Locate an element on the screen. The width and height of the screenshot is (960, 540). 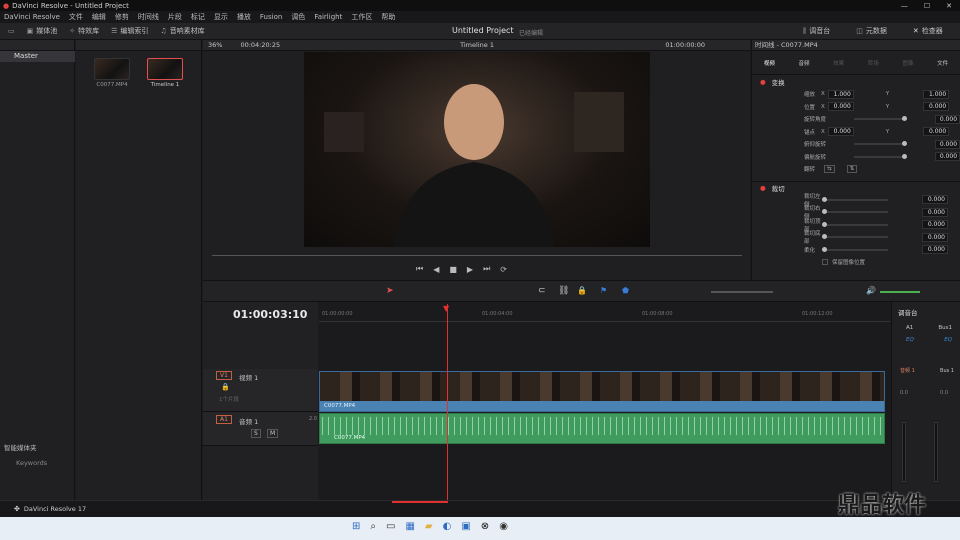
stop-icon: ■ is located at coordinates (453, 269).